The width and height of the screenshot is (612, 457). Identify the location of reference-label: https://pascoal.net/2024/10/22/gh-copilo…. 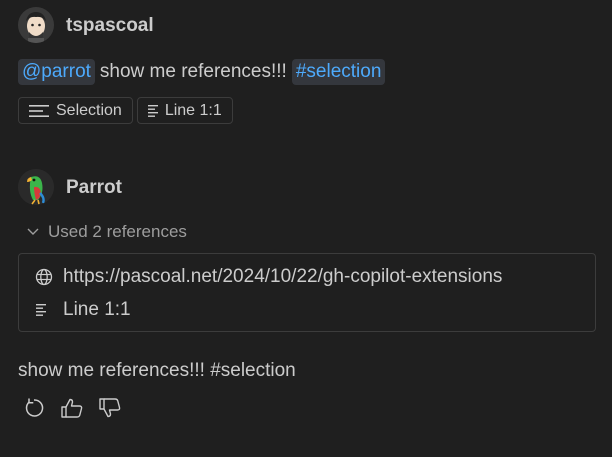
(283, 276).